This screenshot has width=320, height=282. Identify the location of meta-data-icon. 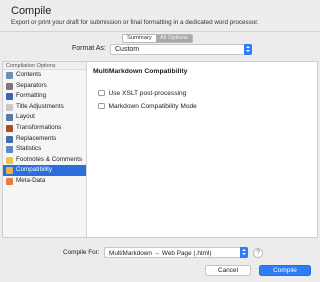
(9, 181).